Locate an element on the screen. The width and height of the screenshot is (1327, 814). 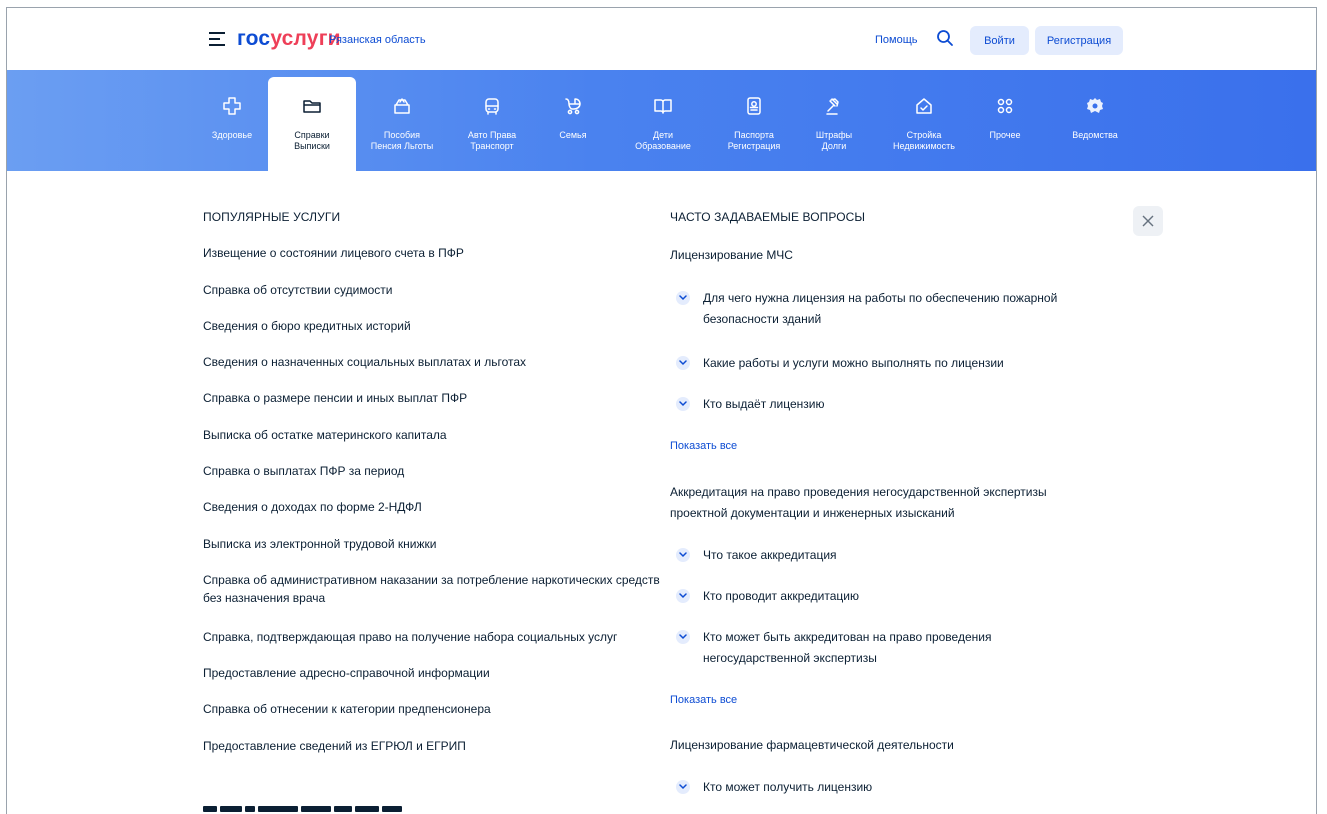
wallet-icon is located at coordinates (402, 106).